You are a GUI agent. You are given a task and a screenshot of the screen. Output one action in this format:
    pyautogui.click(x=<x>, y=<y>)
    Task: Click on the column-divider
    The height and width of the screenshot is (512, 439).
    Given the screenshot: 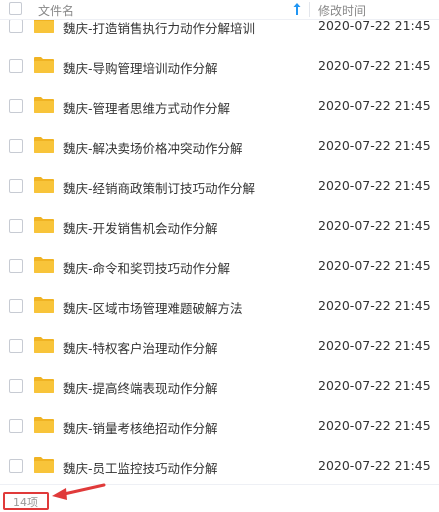 What is the action you would take?
    pyautogui.click(x=309, y=9)
    